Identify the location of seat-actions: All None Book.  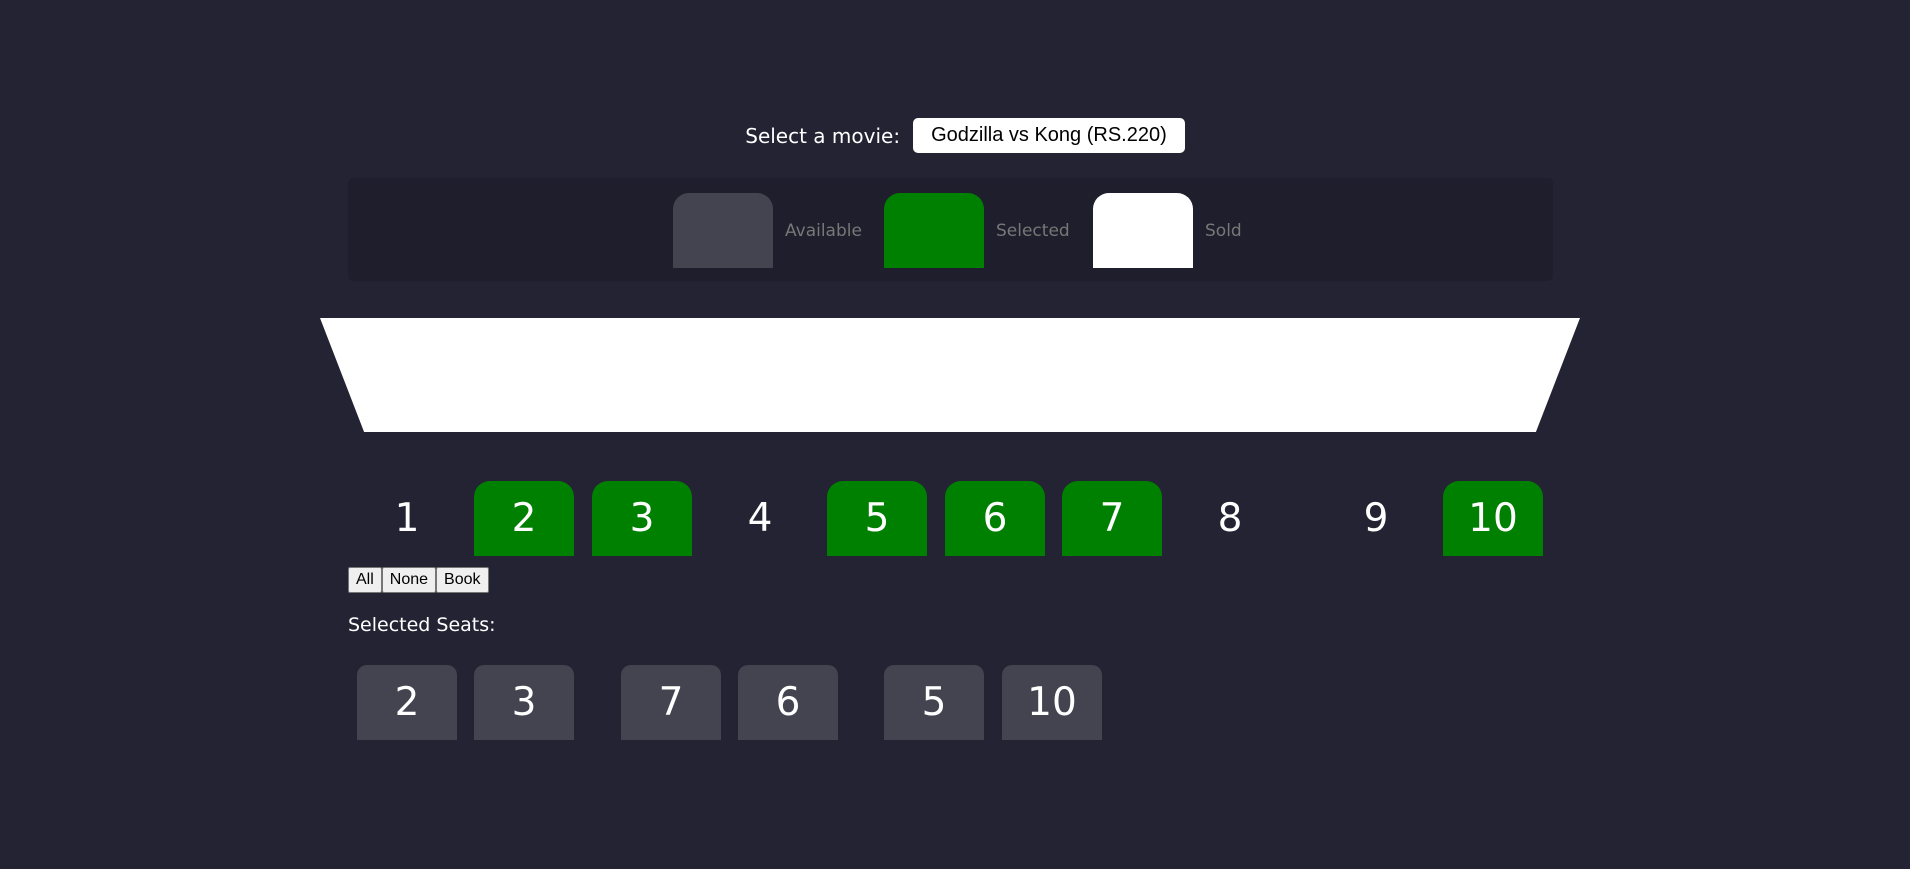
(418, 580).